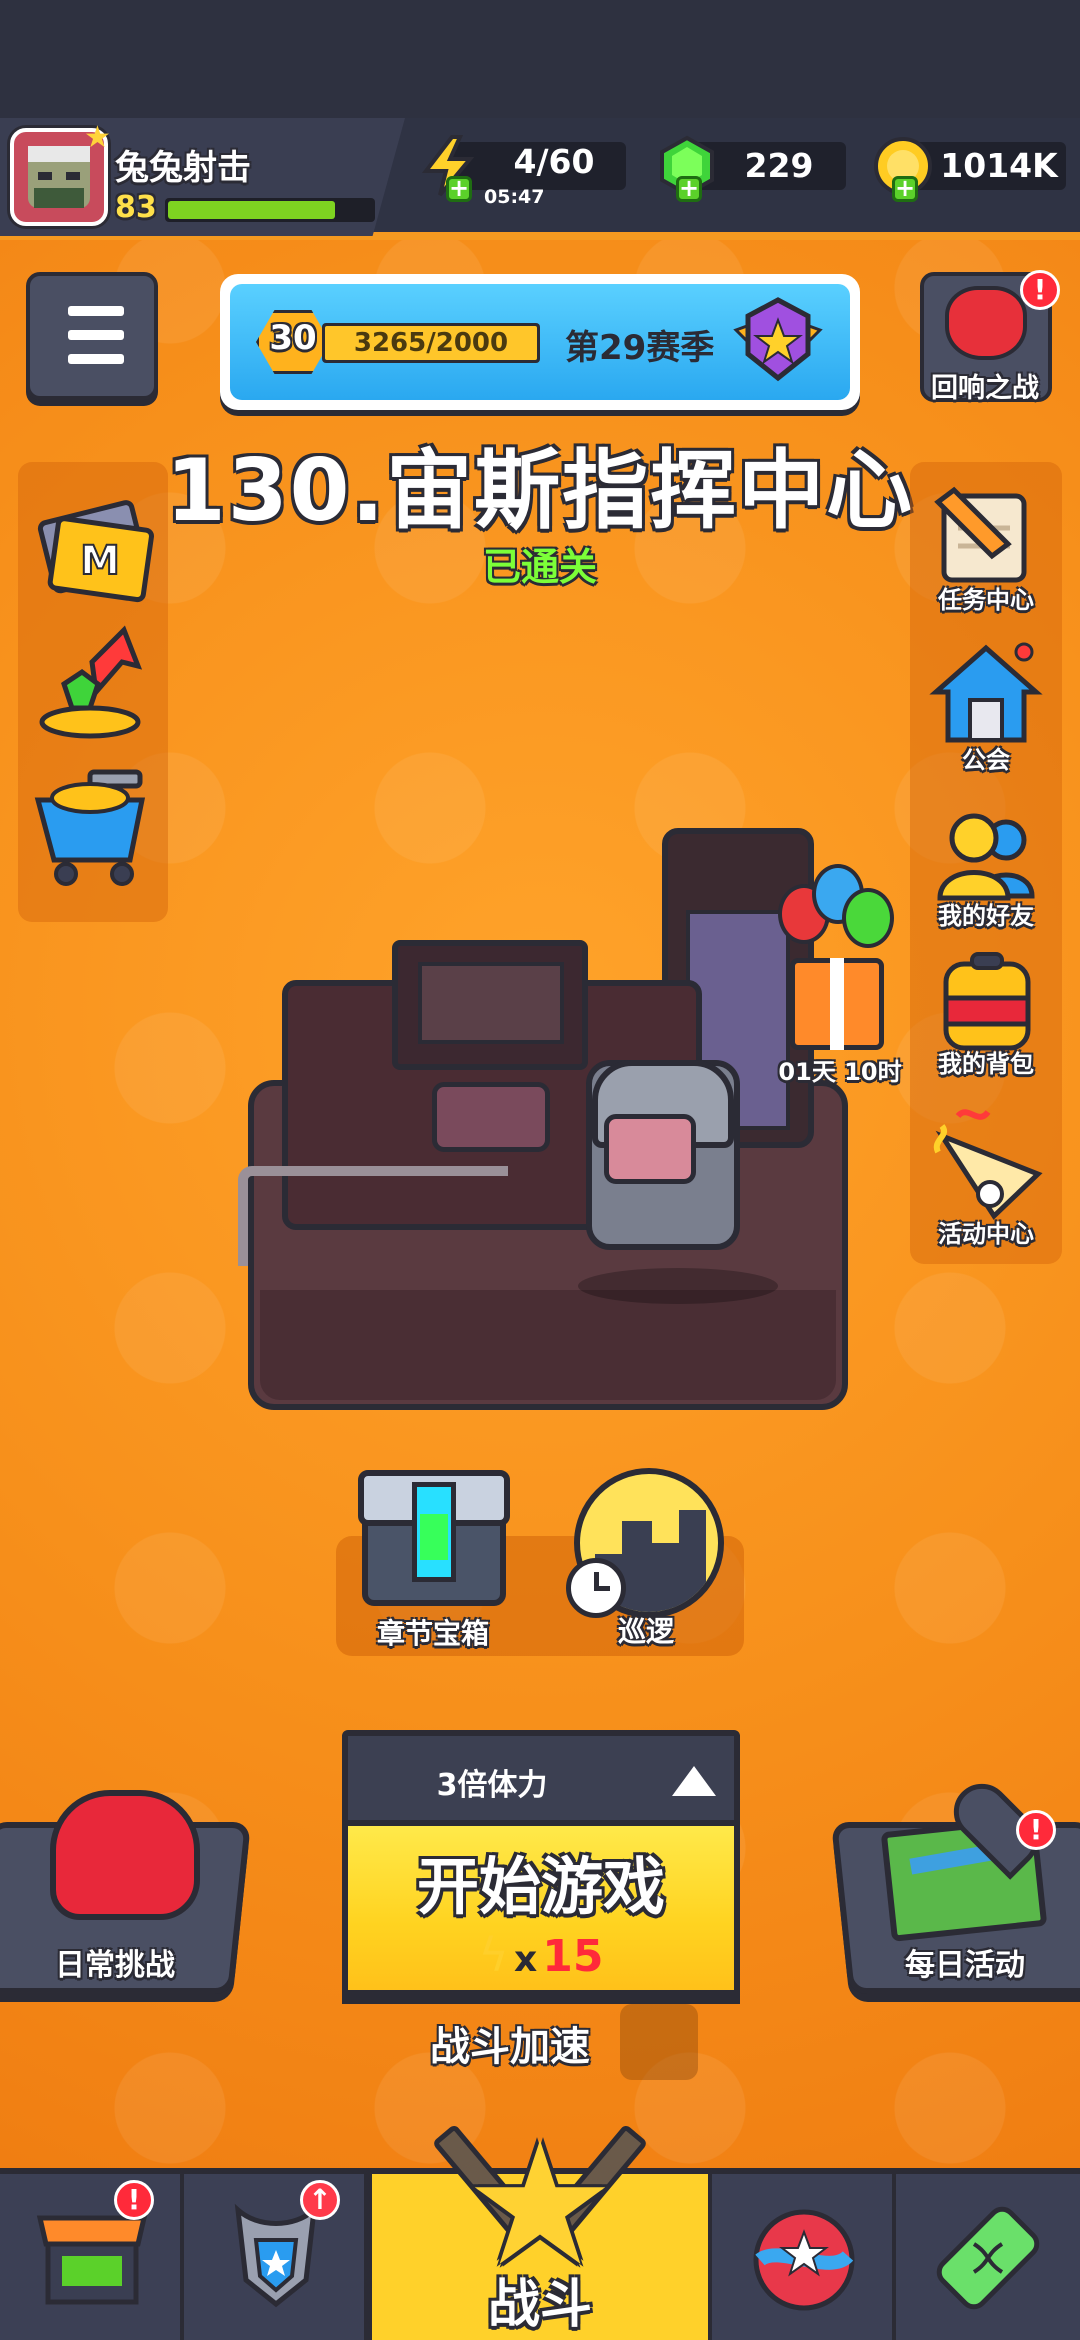 The width and height of the screenshot is (1080, 2340). What do you see at coordinates (986, 1234) in the screenshot?
I see `event-center-label: 活动中心` at bounding box center [986, 1234].